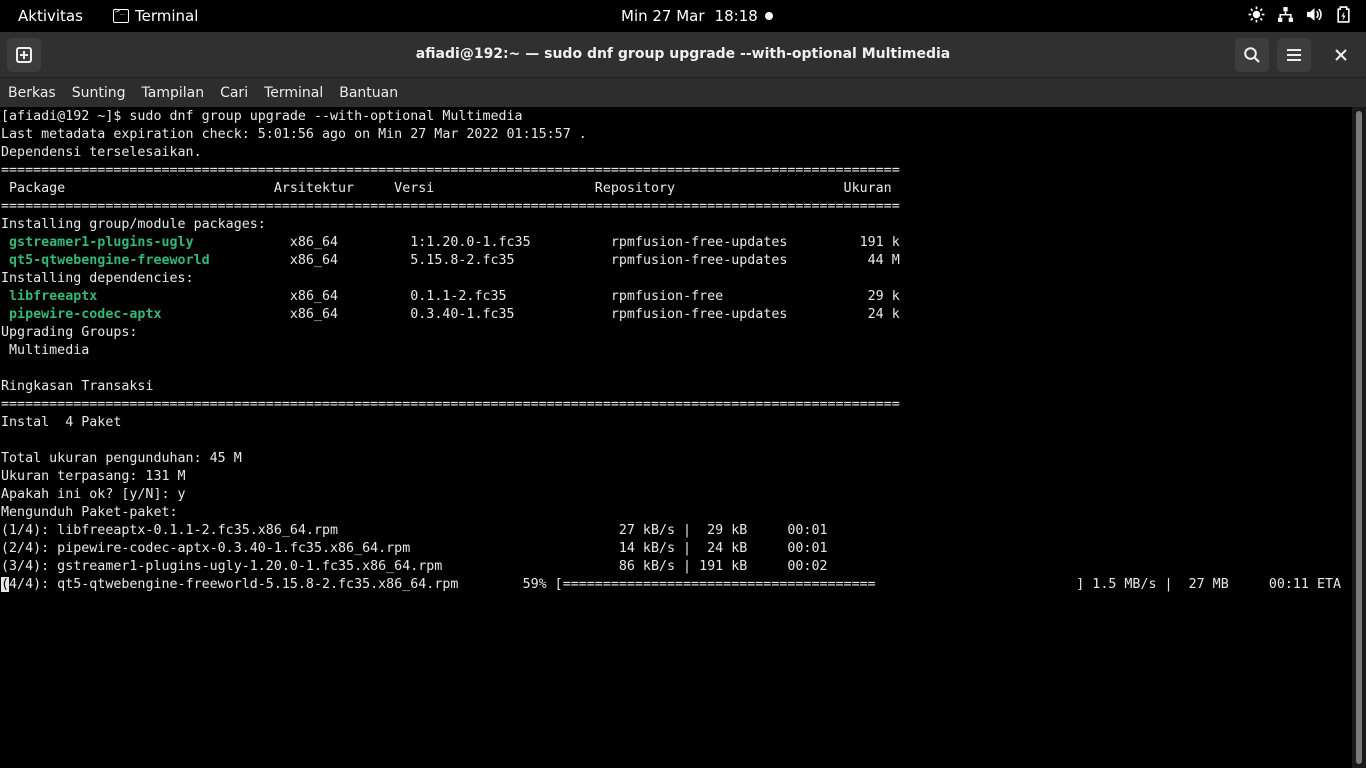 The image size is (1366, 768). What do you see at coordinates (1300, 14) in the screenshot?
I see `system-tray` at bounding box center [1300, 14].